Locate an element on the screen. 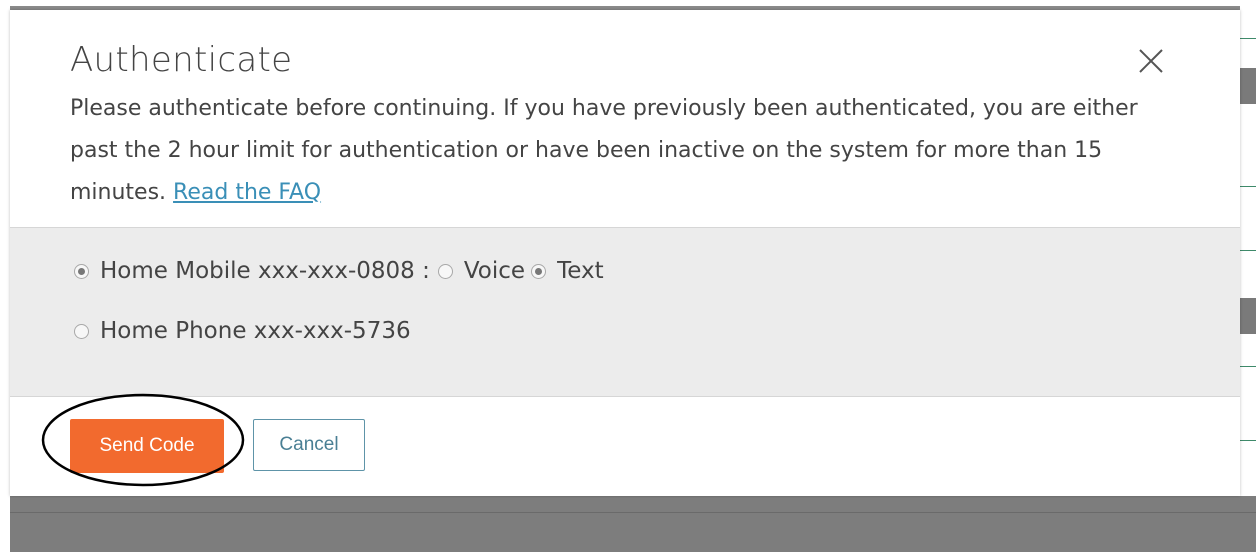 This screenshot has width=1256, height=552. text-label: Text is located at coordinates (580, 271).